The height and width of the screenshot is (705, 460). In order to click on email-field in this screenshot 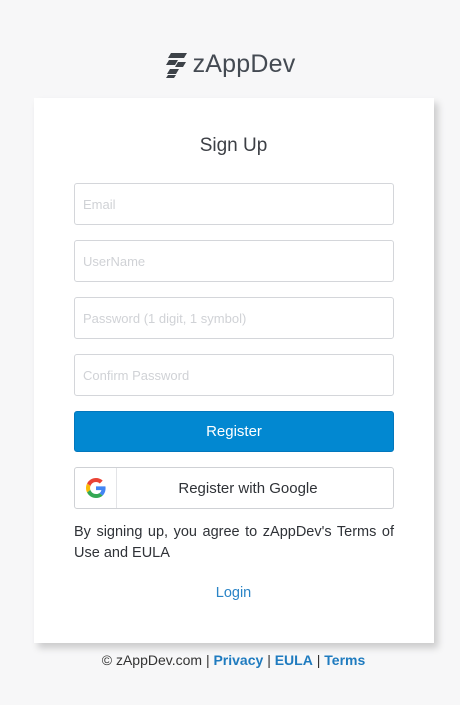, I will do `click(234, 204)`.